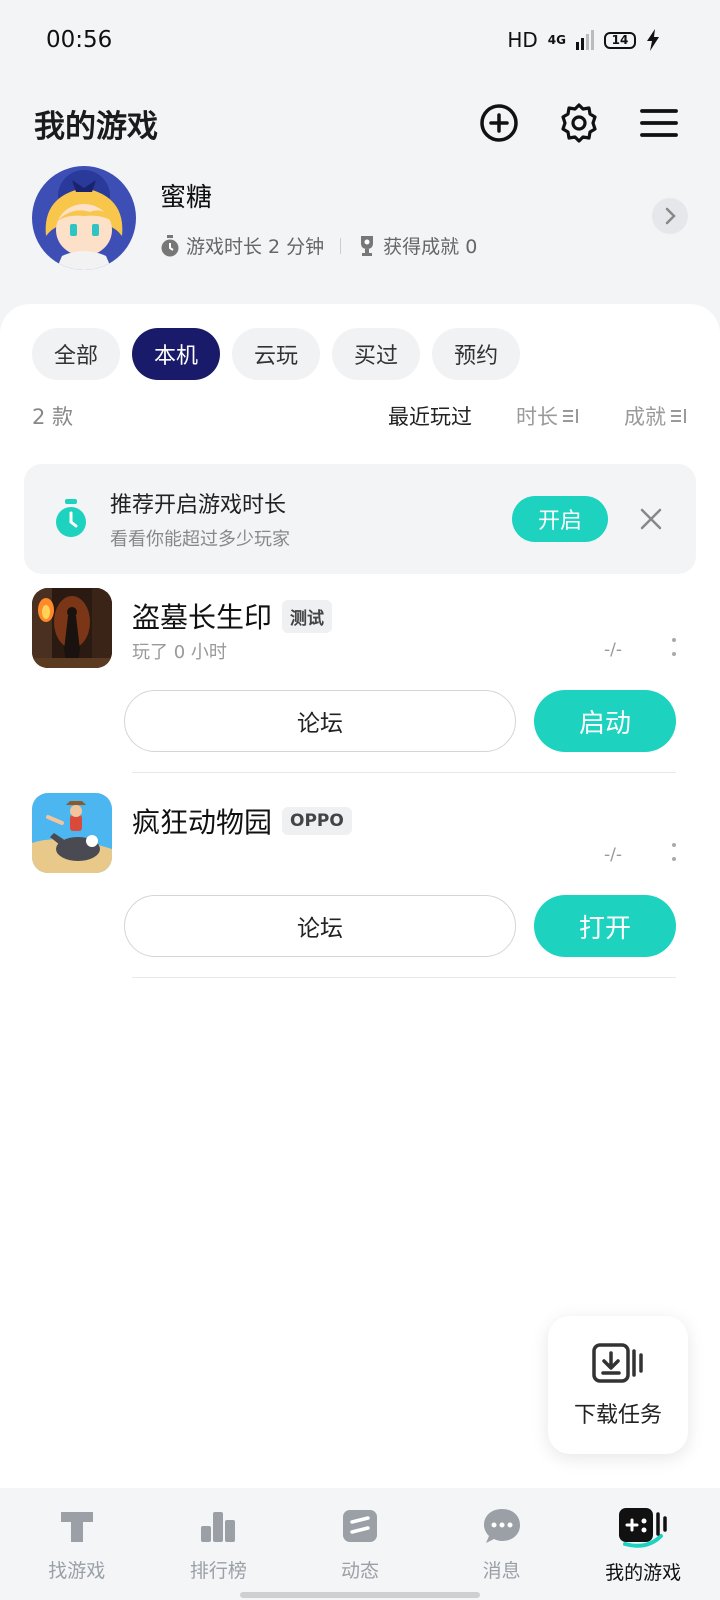 This screenshot has width=720, height=1600. What do you see at coordinates (76, 1527) in the screenshot?
I see `find-game-icon` at bounding box center [76, 1527].